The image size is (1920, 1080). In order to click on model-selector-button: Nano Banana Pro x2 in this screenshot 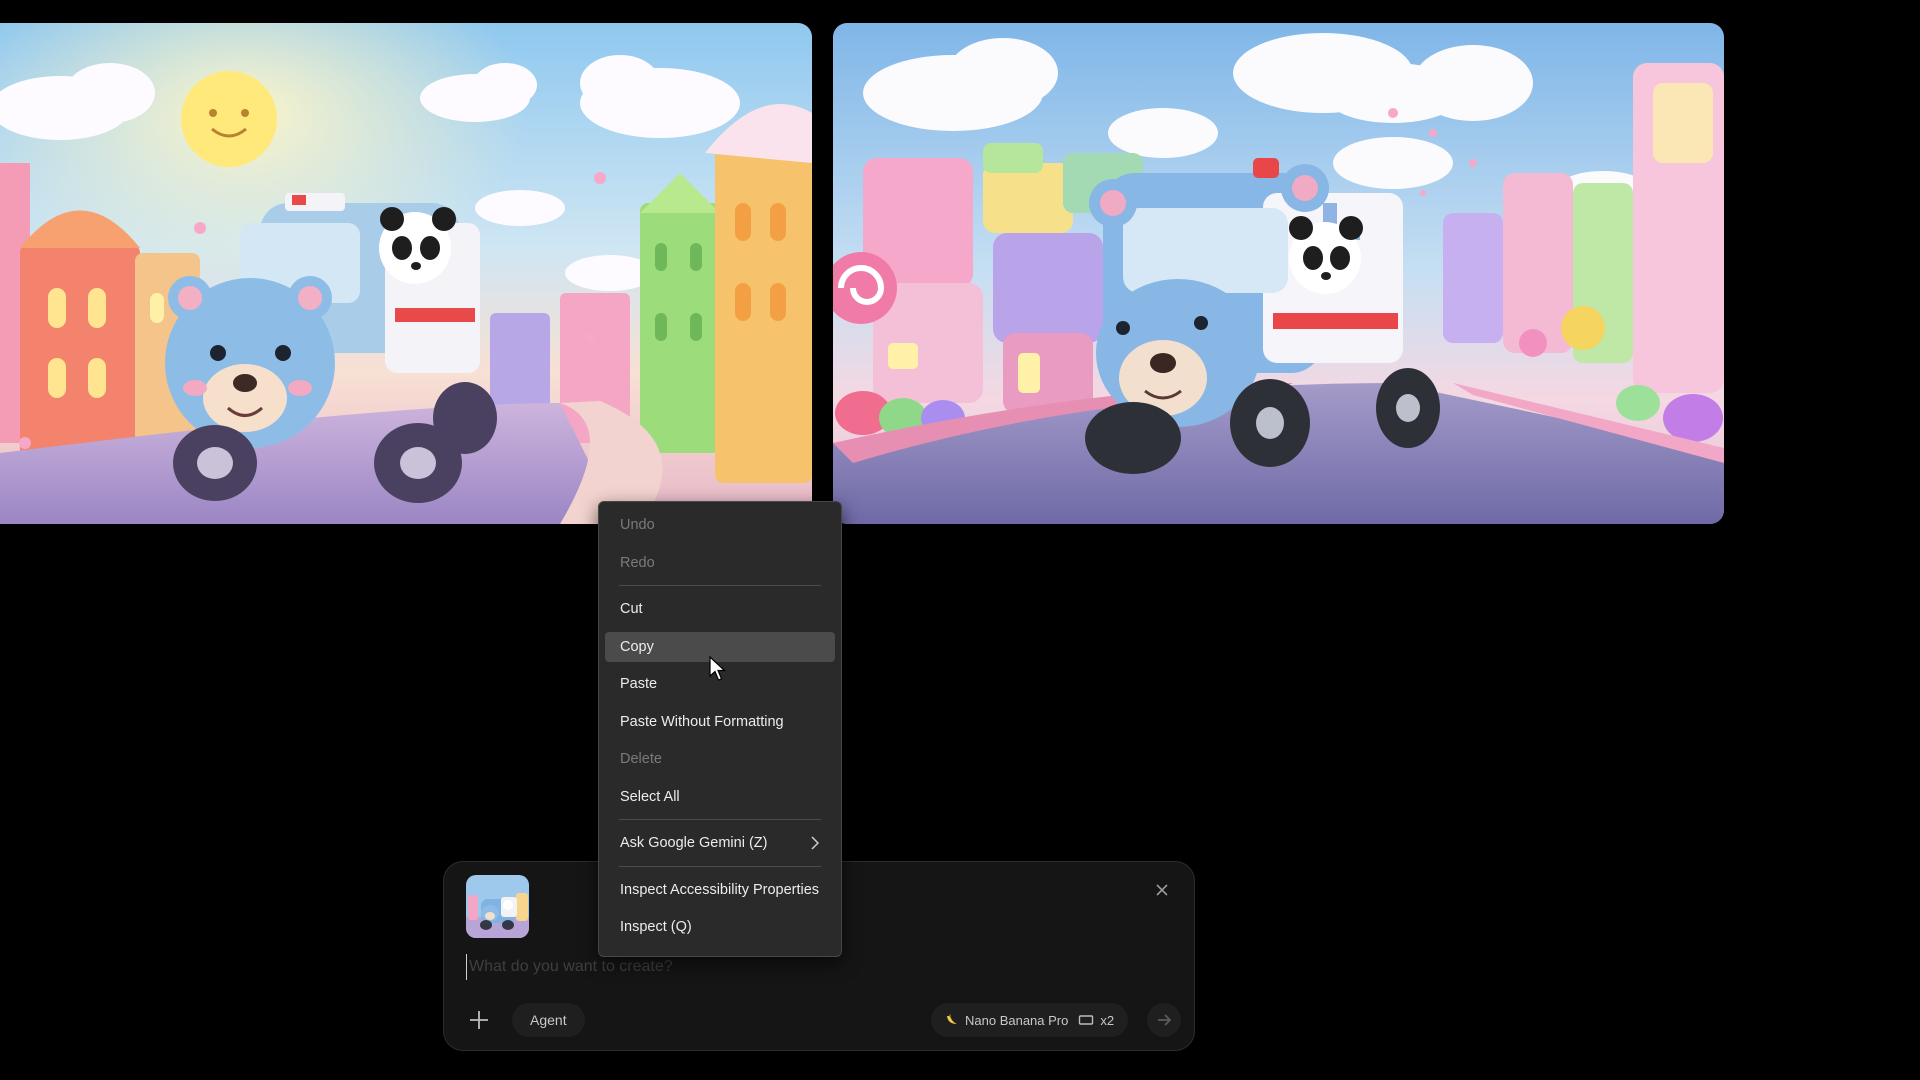, I will do `click(1030, 1020)`.